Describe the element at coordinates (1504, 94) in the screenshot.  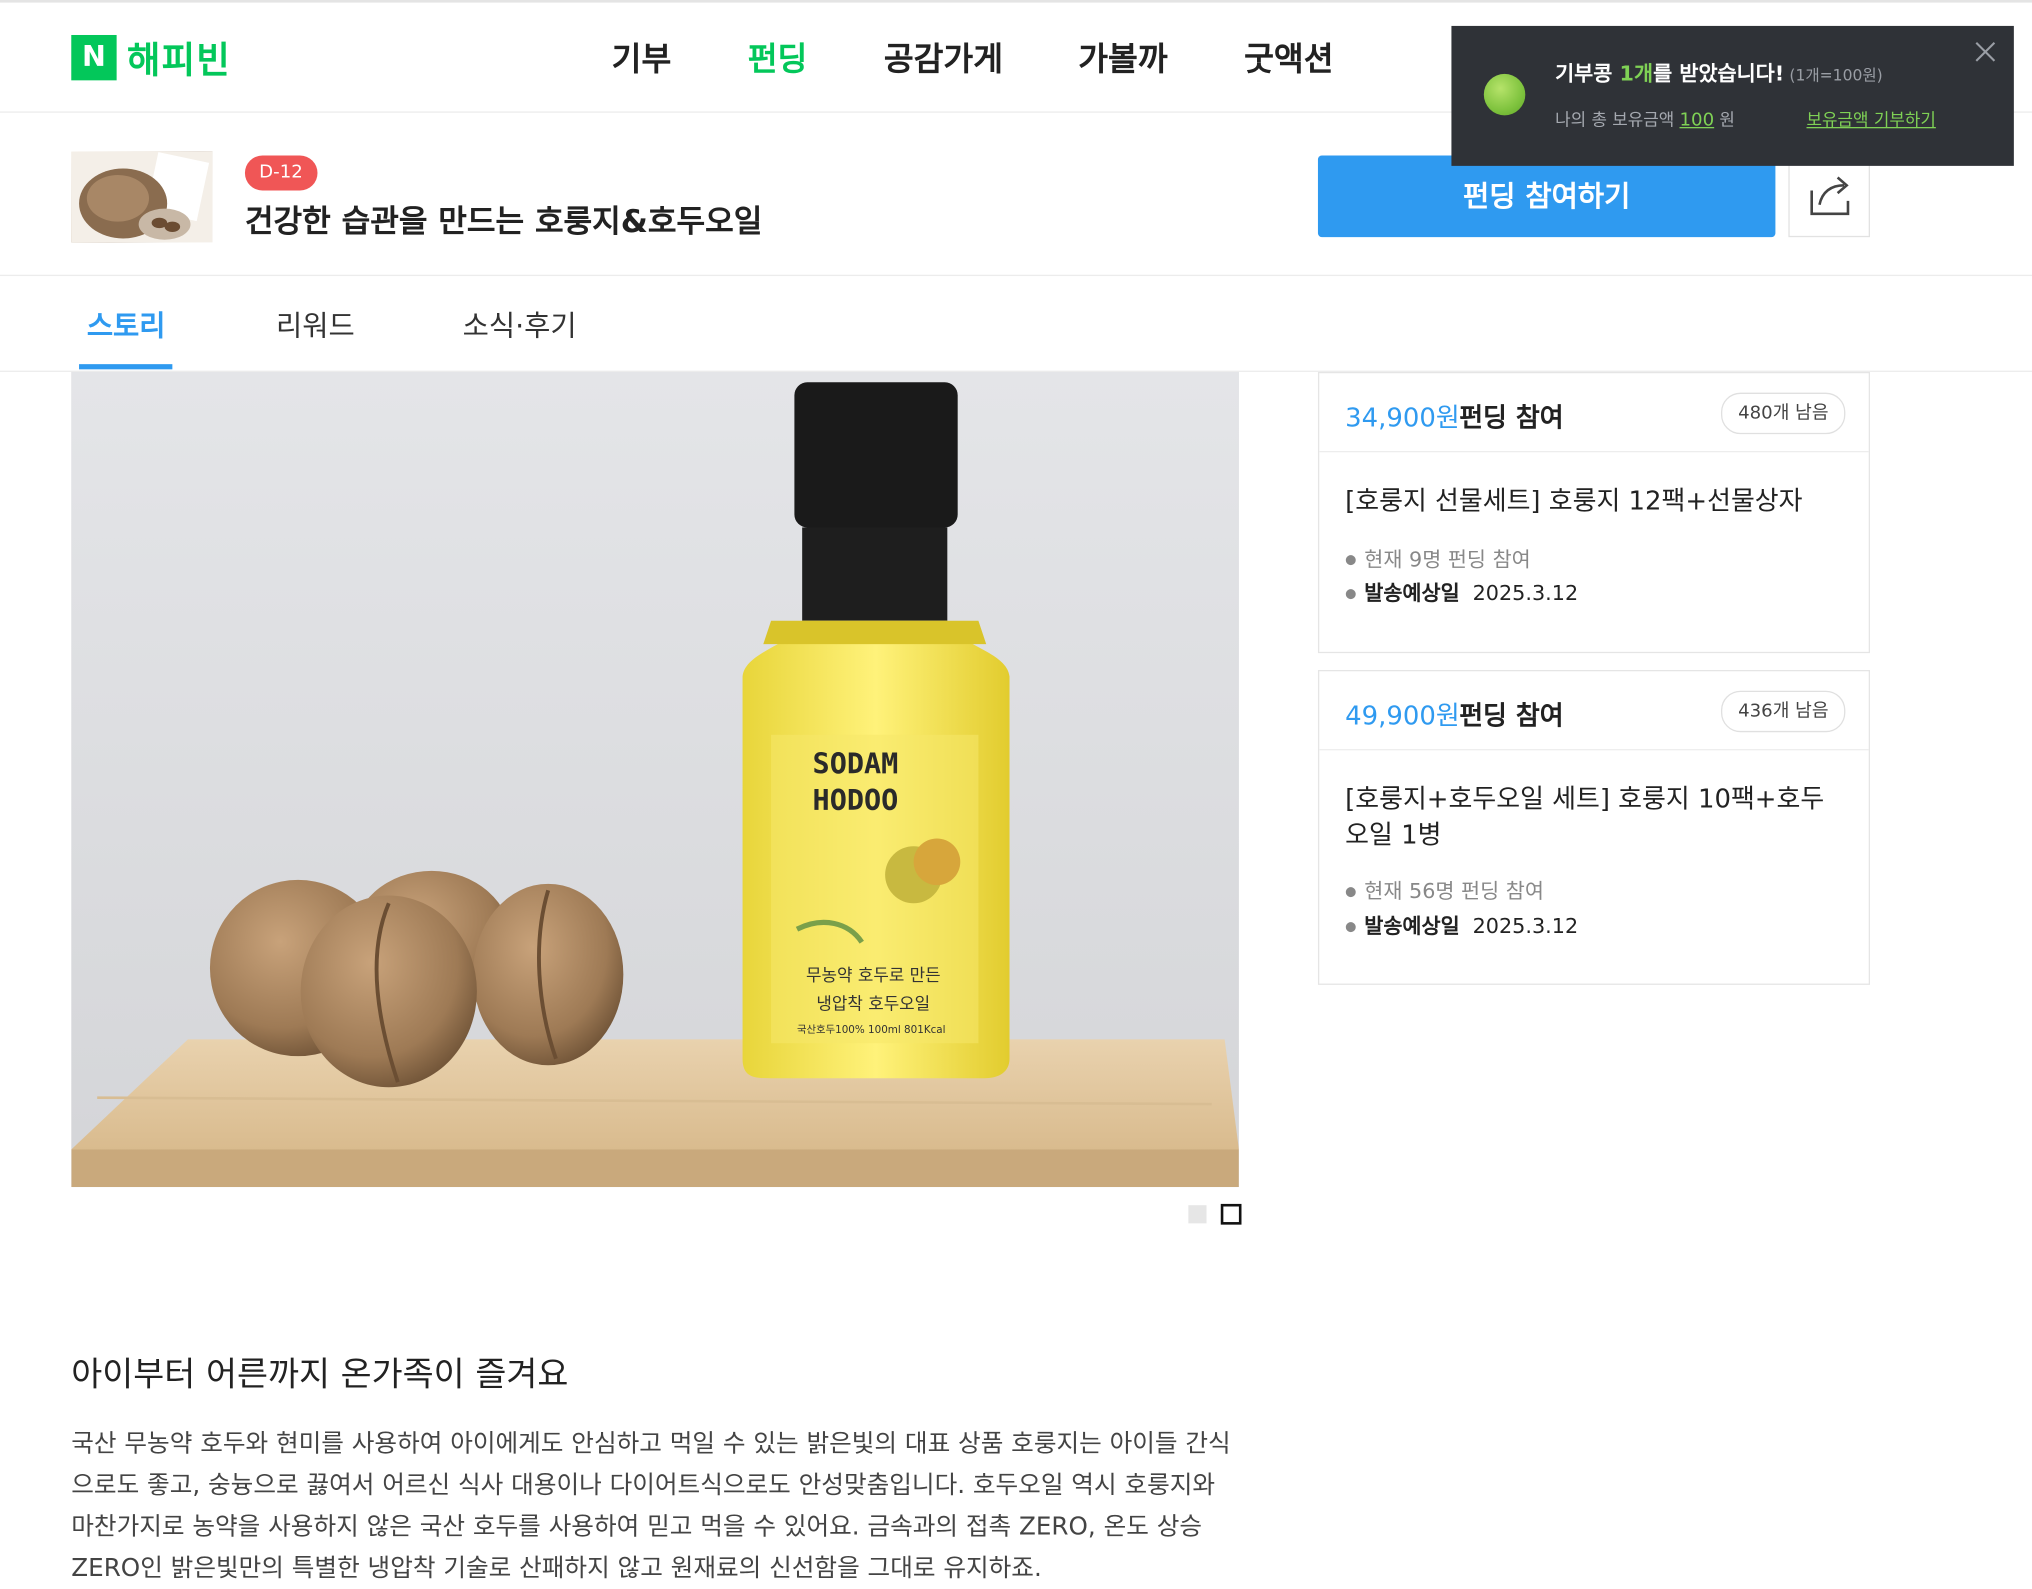
I see `bean-icon` at that location.